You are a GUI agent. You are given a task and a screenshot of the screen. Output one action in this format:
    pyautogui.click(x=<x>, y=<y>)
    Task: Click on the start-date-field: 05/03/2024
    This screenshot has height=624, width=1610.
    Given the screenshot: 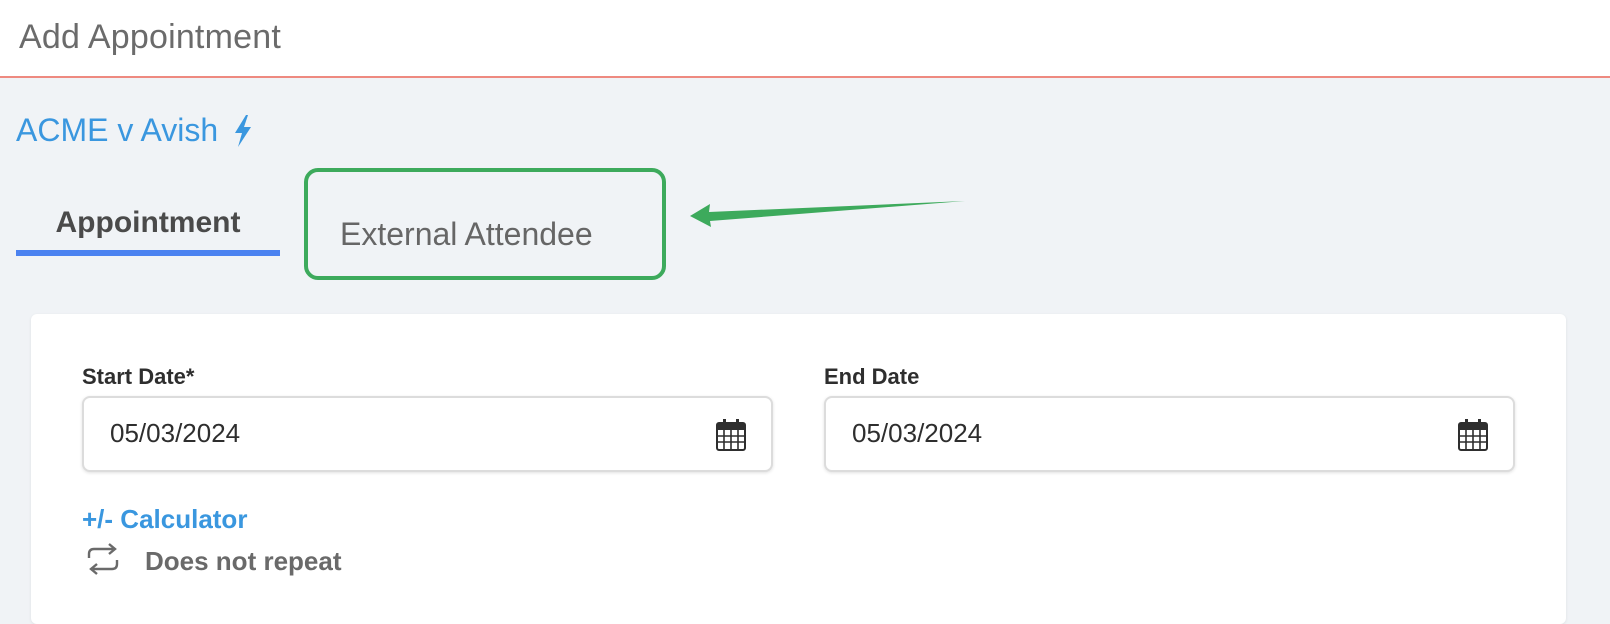 What is the action you would take?
    pyautogui.click(x=427, y=434)
    